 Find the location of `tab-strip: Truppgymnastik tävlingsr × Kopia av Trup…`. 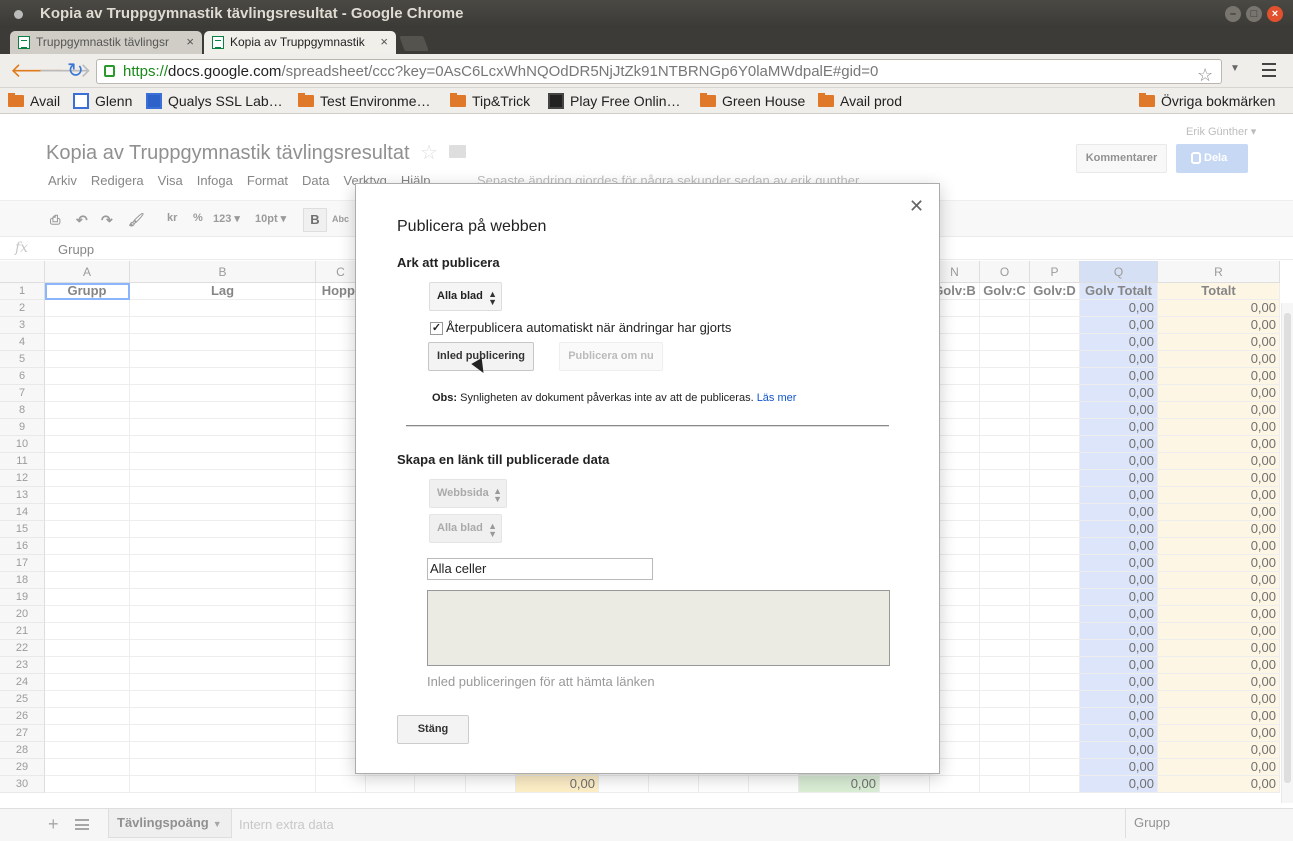

tab-strip: Truppgymnastik tävlingsr × Kopia av Trup… is located at coordinates (646, 41).